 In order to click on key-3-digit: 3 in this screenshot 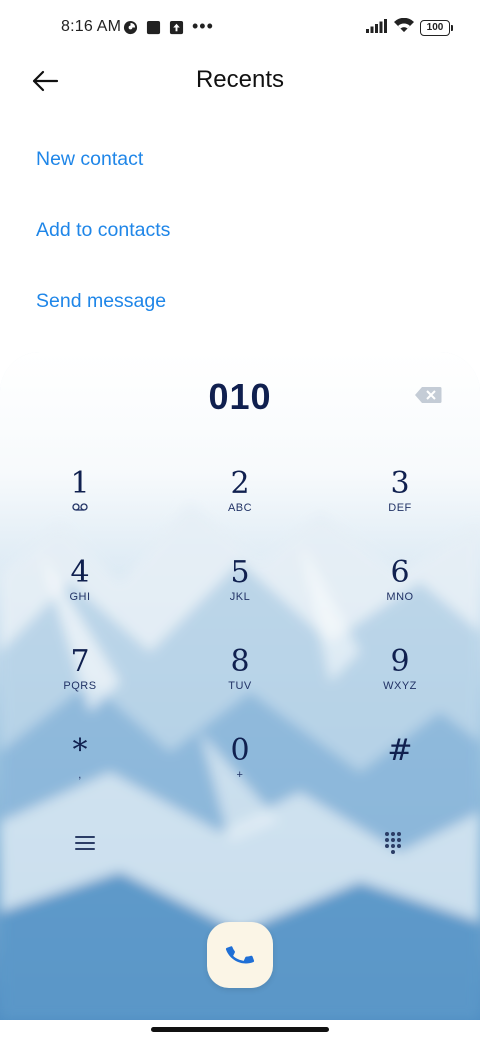, I will do `click(400, 483)`.